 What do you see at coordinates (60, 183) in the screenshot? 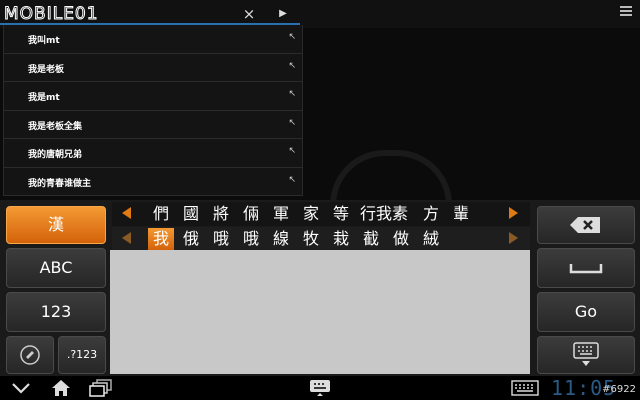
I see `suggestion-text: 我的青春谁做主` at bounding box center [60, 183].